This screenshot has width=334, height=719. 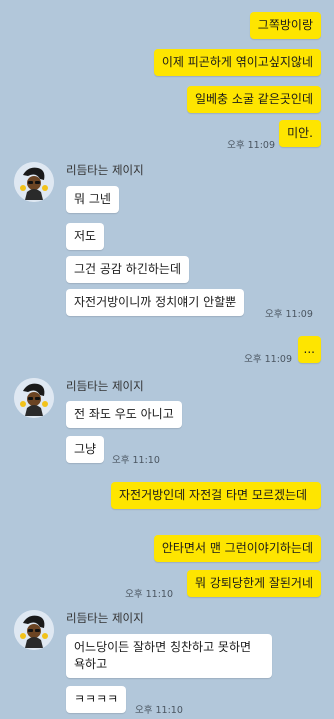 I want to click on my-message-bubble: 그쪽방이랑, so click(x=285, y=25).